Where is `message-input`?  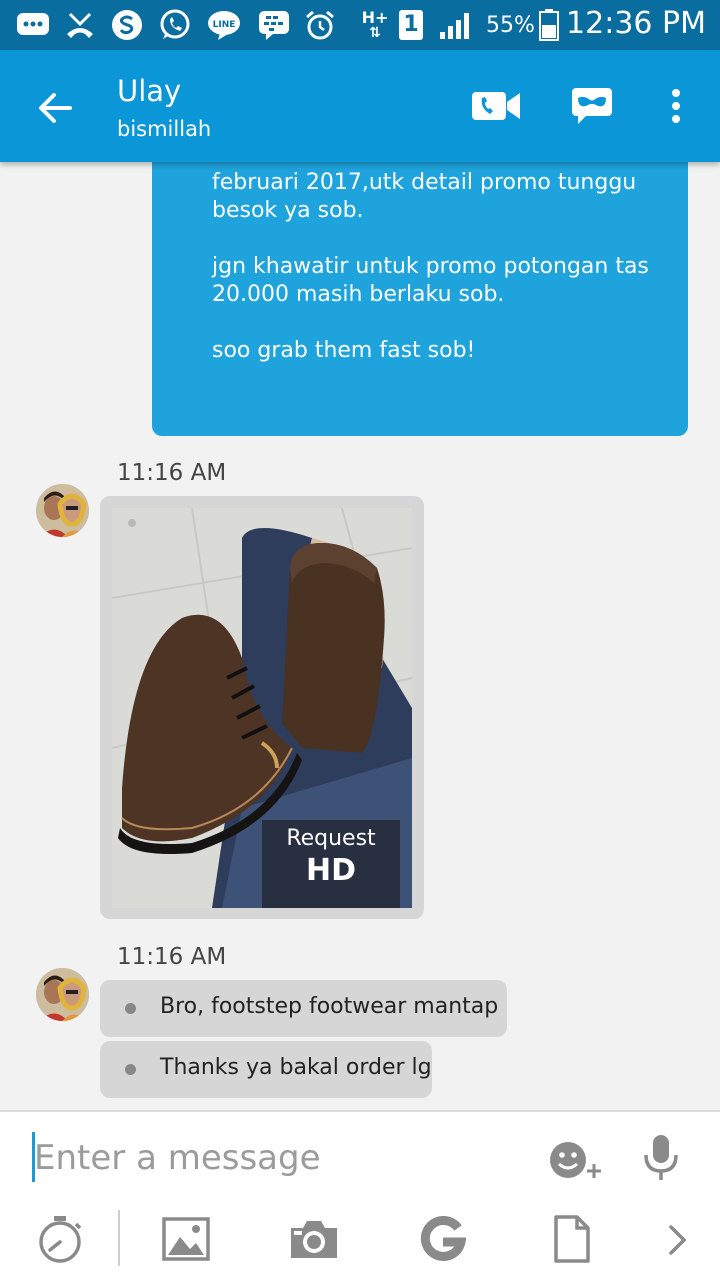
message-input is located at coordinates (279, 1158).